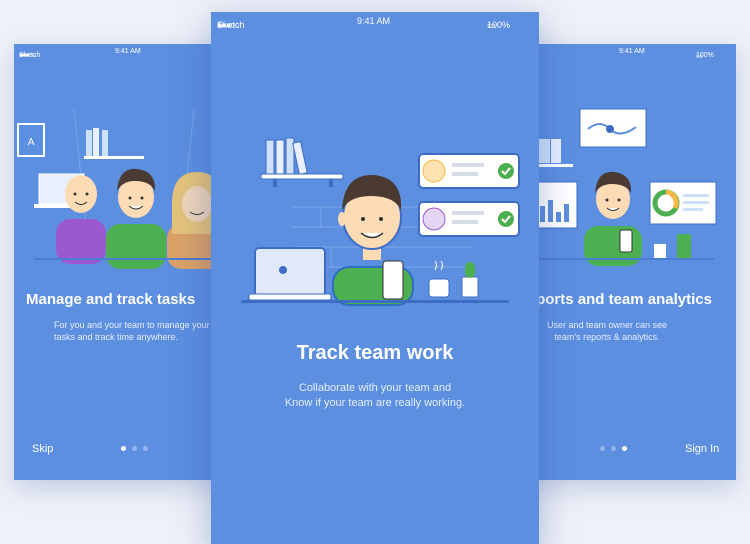  I want to click on team-illustration: A, so click(126, 188).